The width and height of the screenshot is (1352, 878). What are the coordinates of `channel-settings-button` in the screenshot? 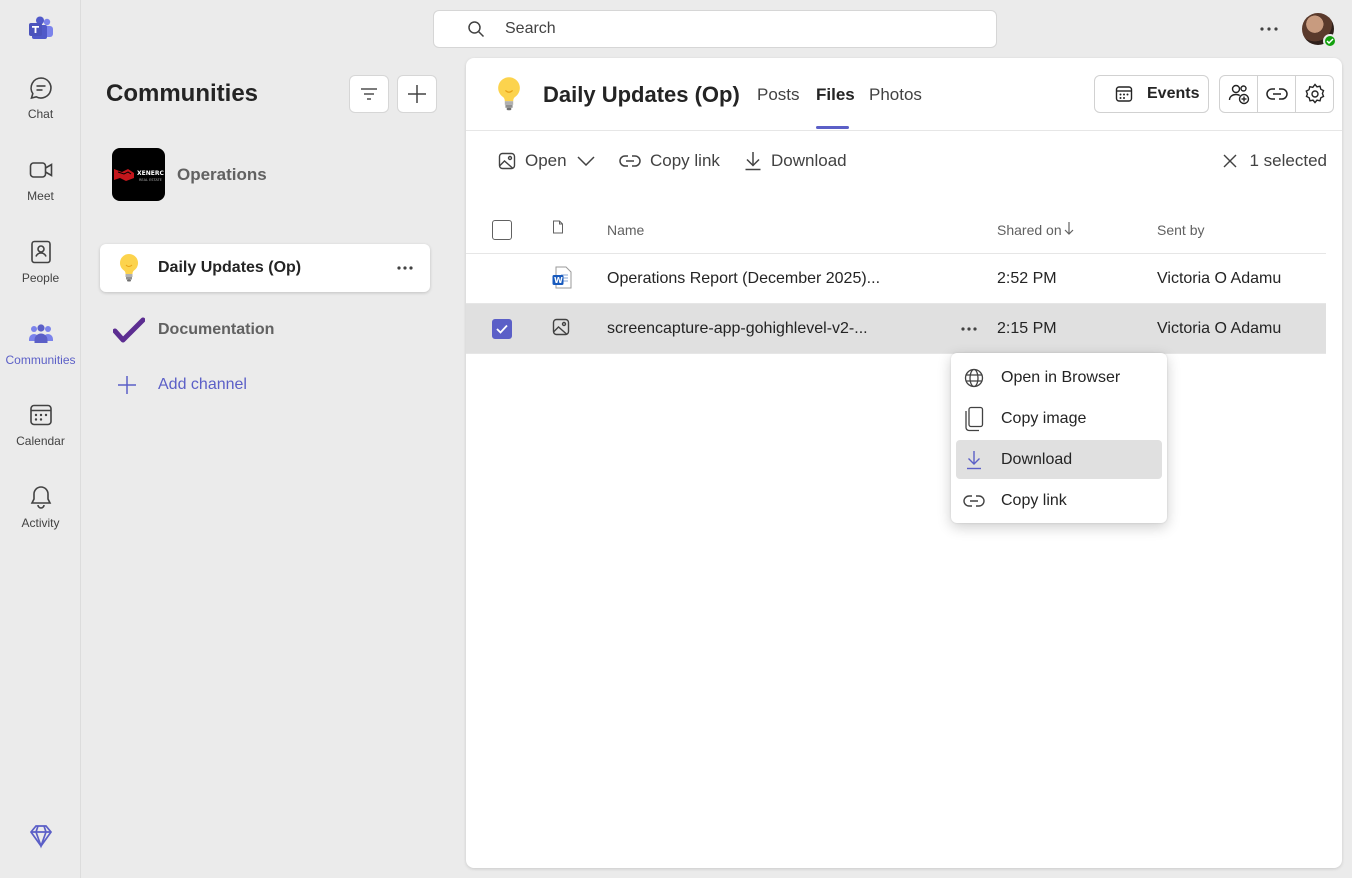 It's located at (1314, 94).